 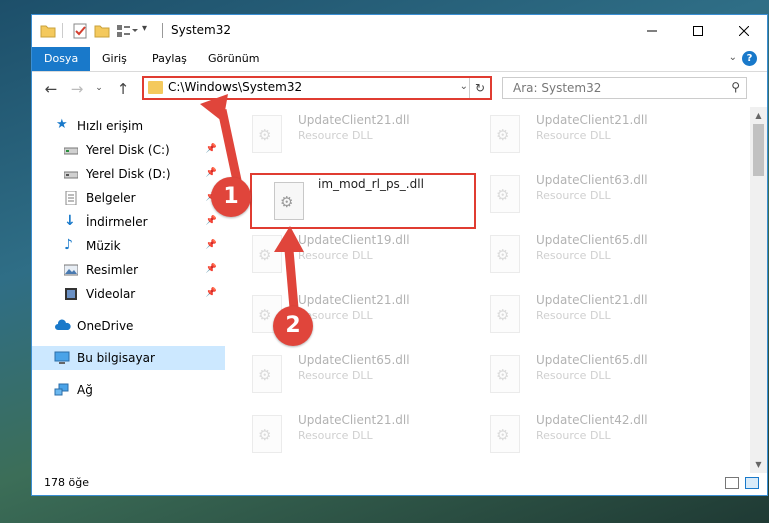 I want to click on back-arrow-icon: ←, so click(x=51, y=89).